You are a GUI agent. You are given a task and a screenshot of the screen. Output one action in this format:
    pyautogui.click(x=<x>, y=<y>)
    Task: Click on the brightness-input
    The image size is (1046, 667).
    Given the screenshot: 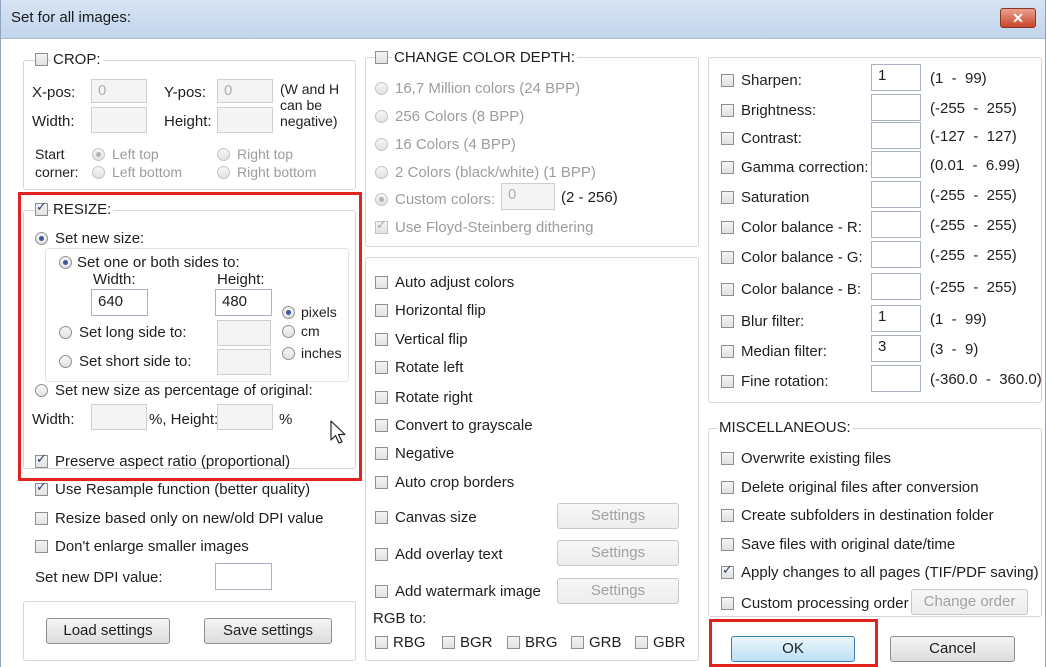 What is the action you would take?
    pyautogui.click(x=896, y=107)
    